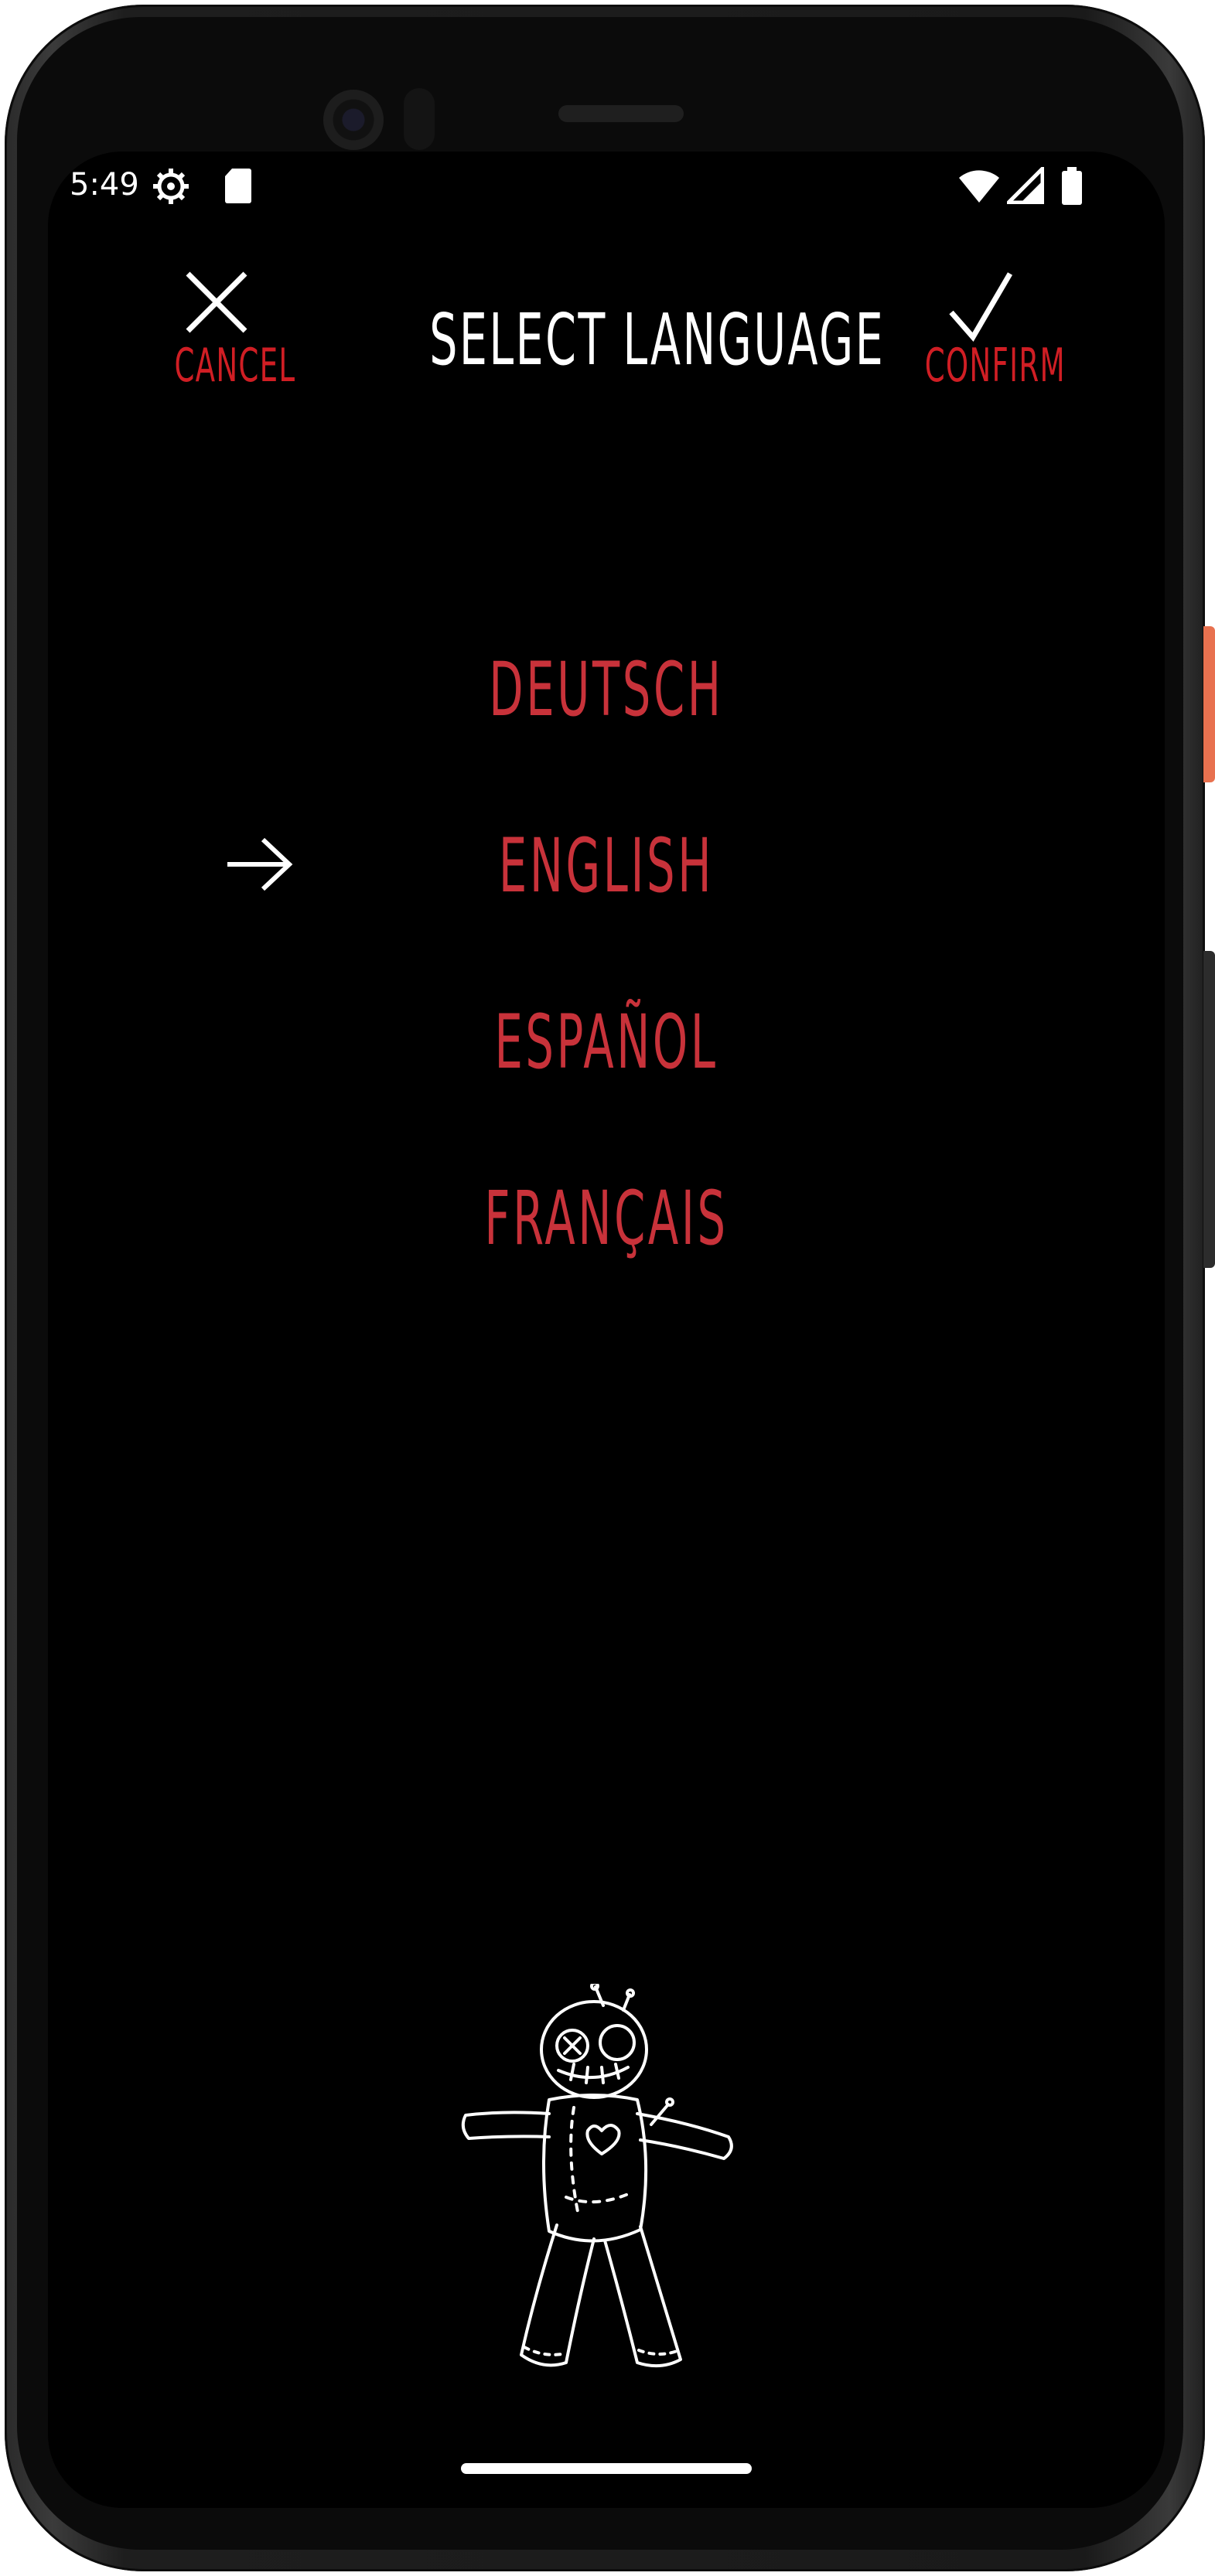  What do you see at coordinates (353, 120) in the screenshot?
I see `front-camera` at bounding box center [353, 120].